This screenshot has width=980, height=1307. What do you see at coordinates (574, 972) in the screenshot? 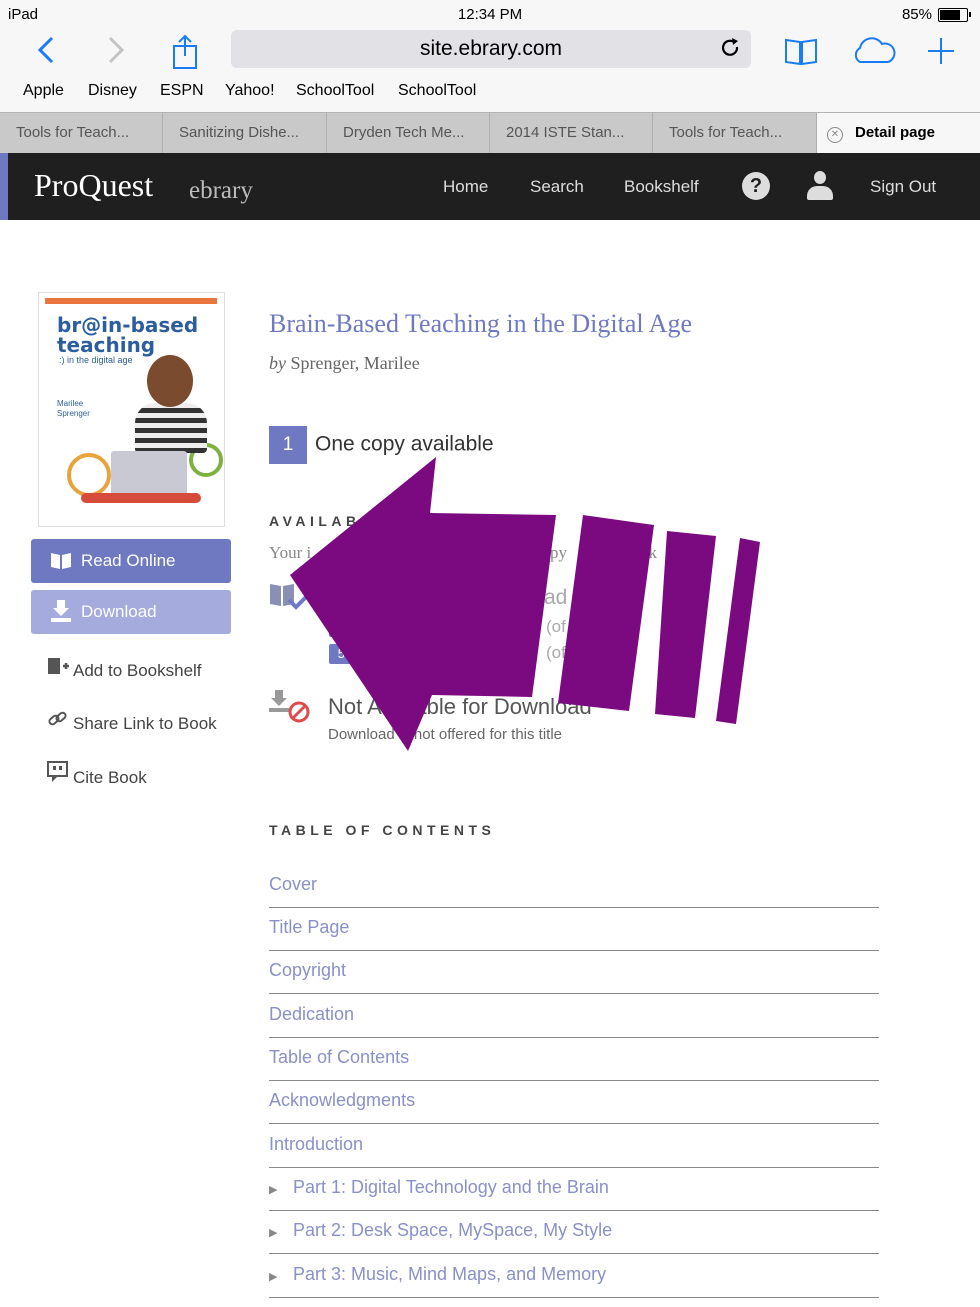
I see `toc-item: Copyright` at bounding box center [574, 972].